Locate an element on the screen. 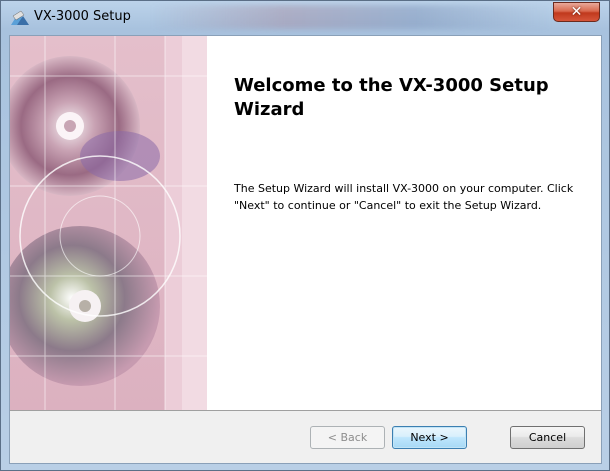 The image size is (610, 471). next-button: Next > is located at coordinates (429, 437).